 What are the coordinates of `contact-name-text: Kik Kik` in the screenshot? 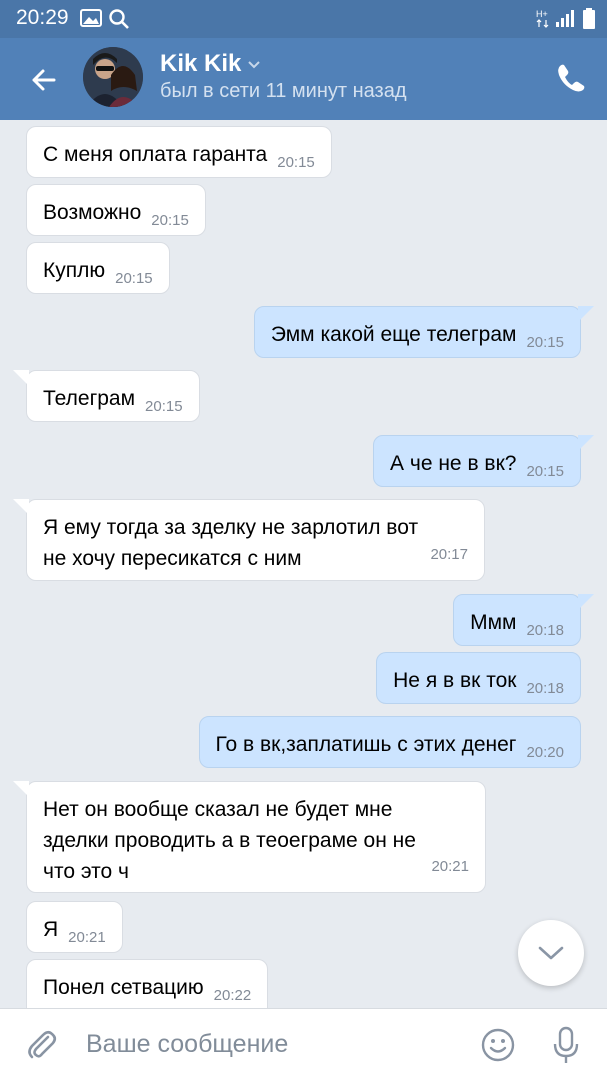 It's located at (201, 63).